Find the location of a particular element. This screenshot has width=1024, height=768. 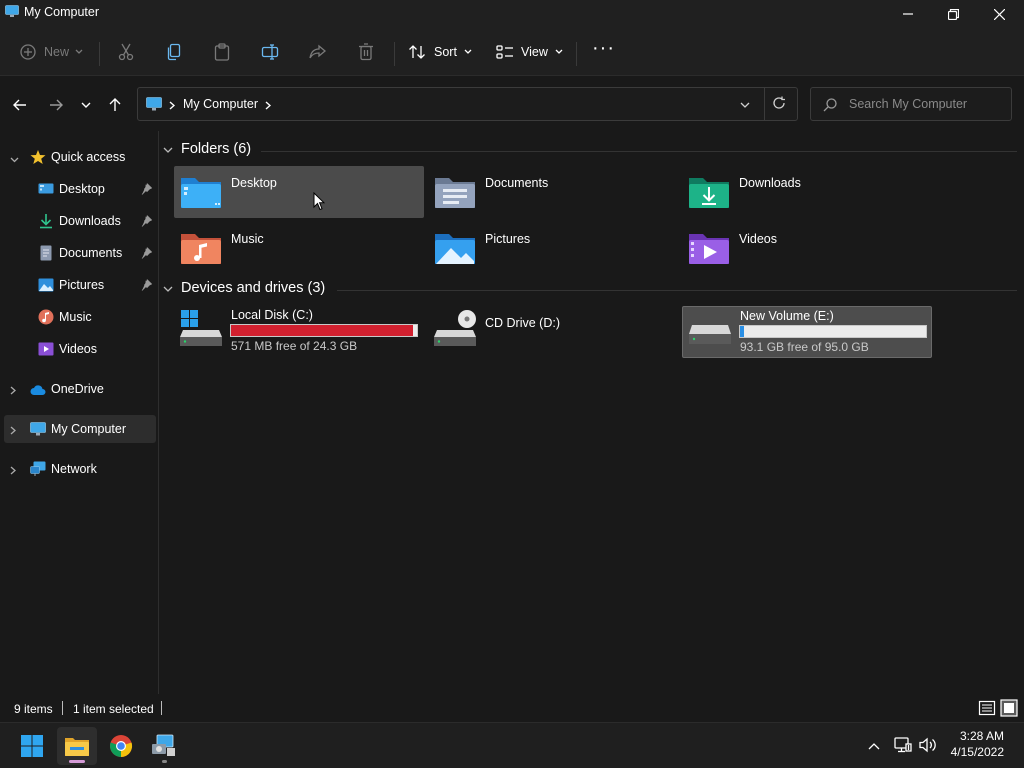

taskbar-file-explorer is located at coordinates (77, 746).